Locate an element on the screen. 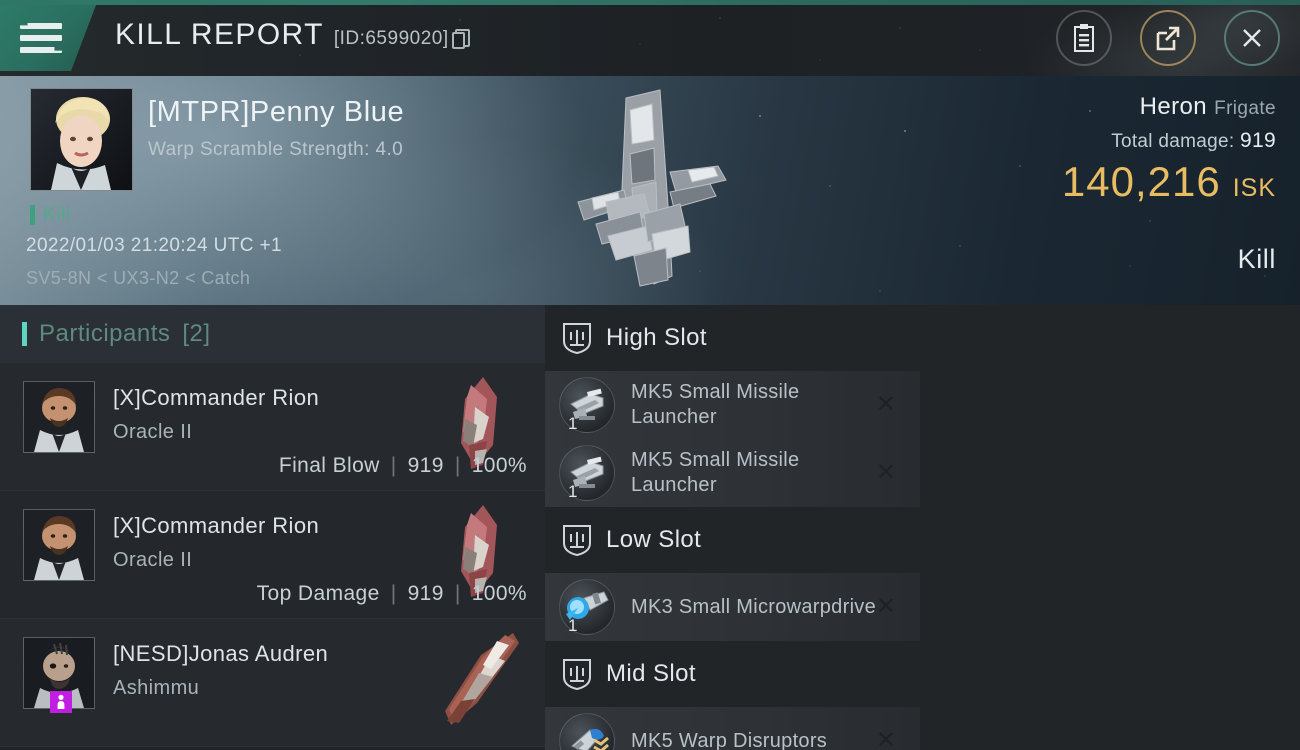  item-name: MK5 Warp Disruptors is located at coordinates (729, 739).